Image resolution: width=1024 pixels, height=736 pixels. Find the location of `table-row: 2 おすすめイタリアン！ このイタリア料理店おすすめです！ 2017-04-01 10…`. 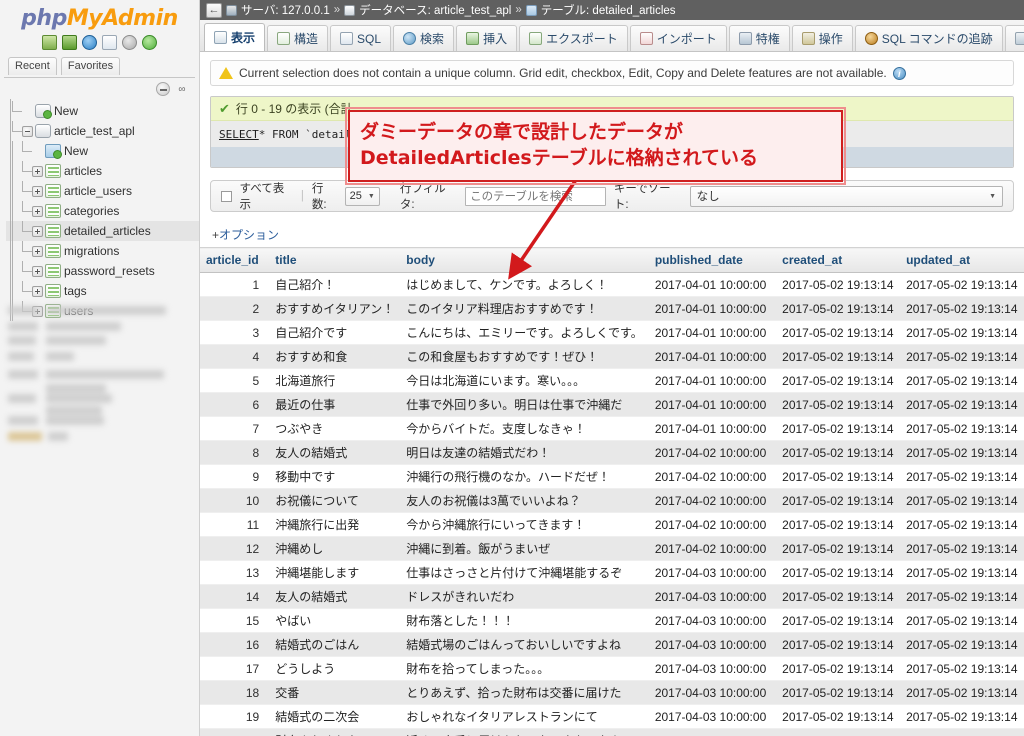

table-row: 2 おすすめイタリアン！ このイタリア料理店おすすめです！ 2017-04-01 10… is located at coordinates (612, 308).